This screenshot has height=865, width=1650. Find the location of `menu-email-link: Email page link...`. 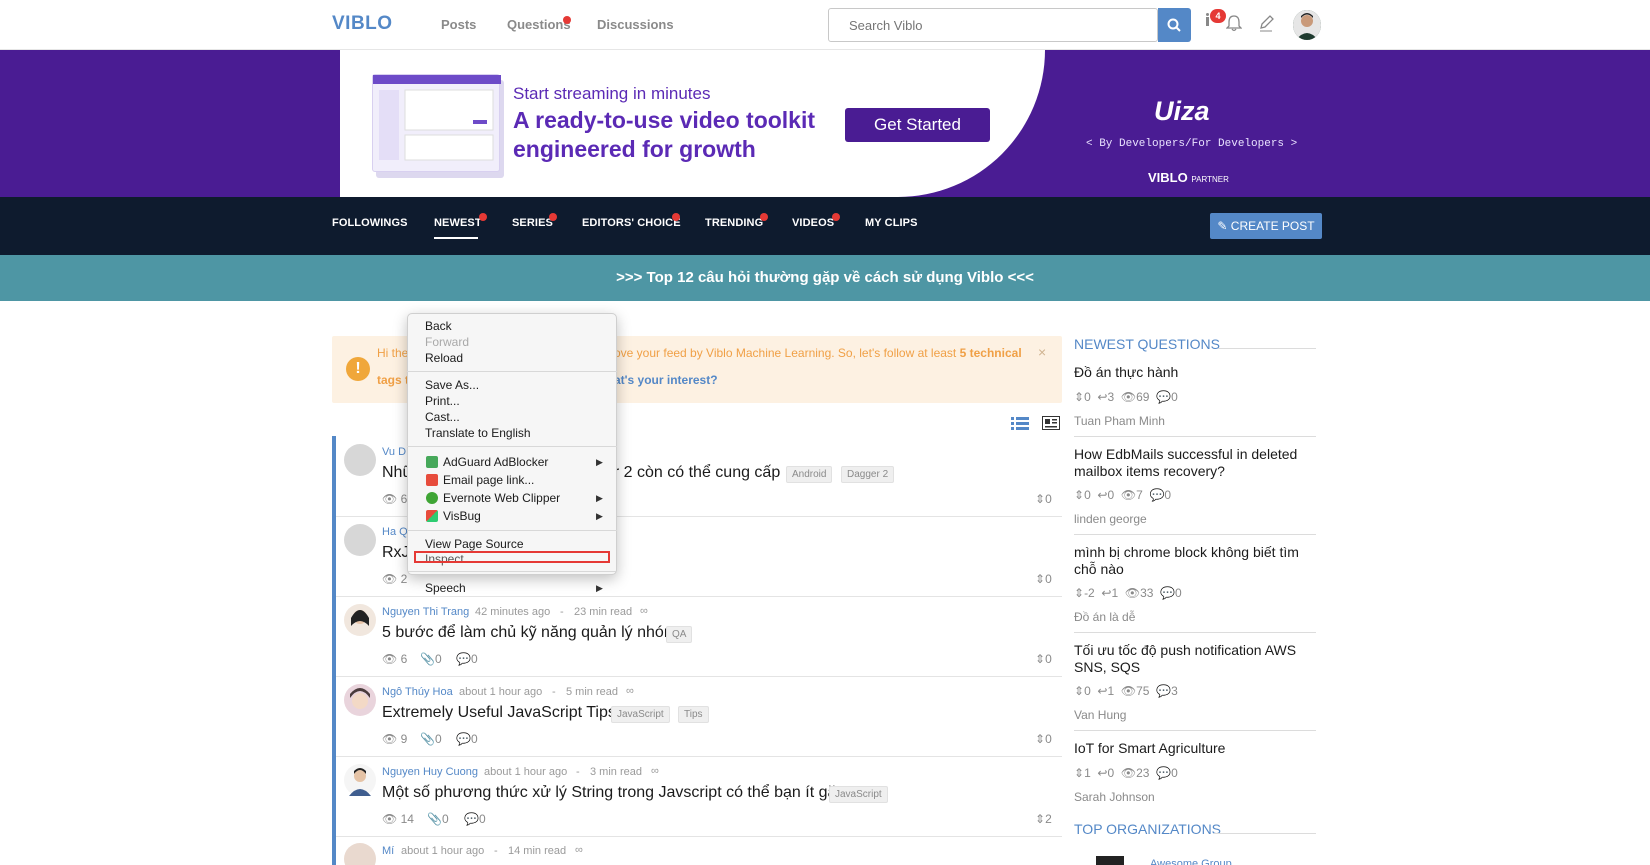

menu-email-link: Email page link... is located at coordinates (488, 480).